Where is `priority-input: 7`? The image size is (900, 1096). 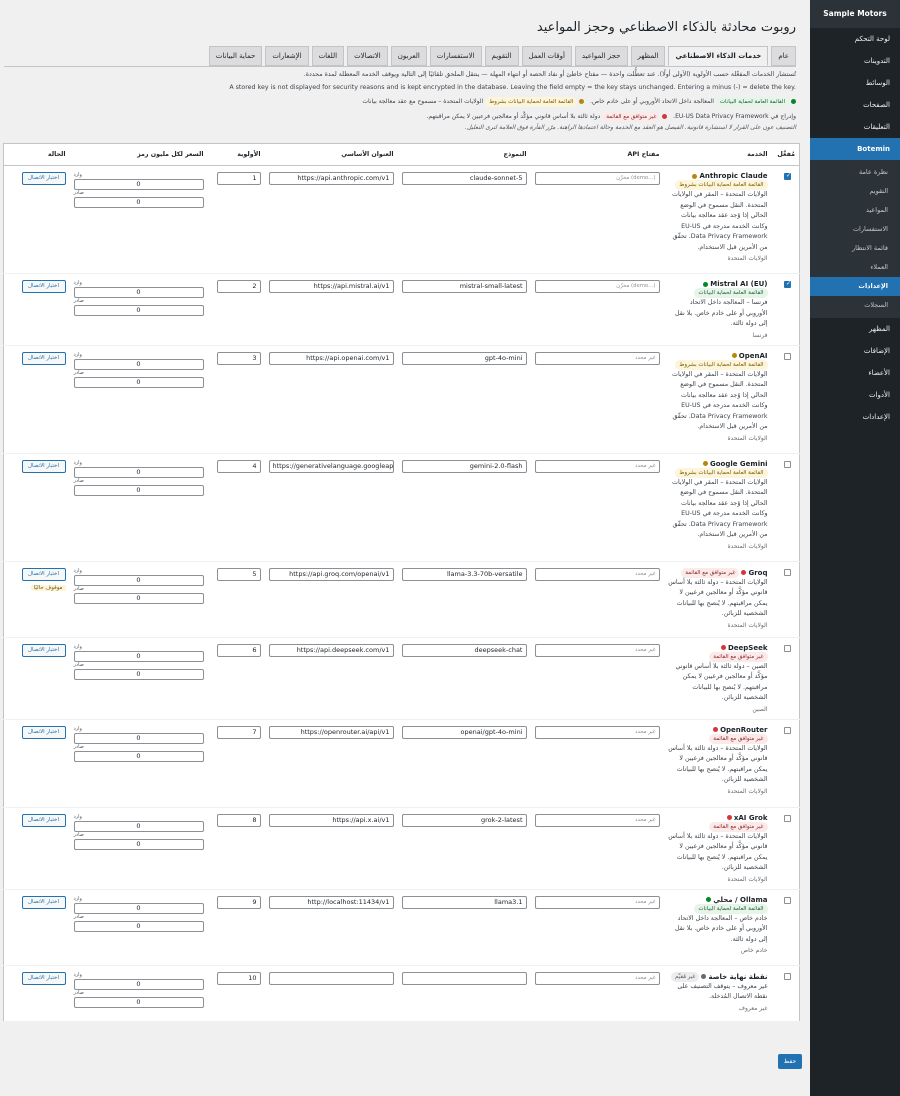 priority-input: 7 is located at coordinates (238, 732).